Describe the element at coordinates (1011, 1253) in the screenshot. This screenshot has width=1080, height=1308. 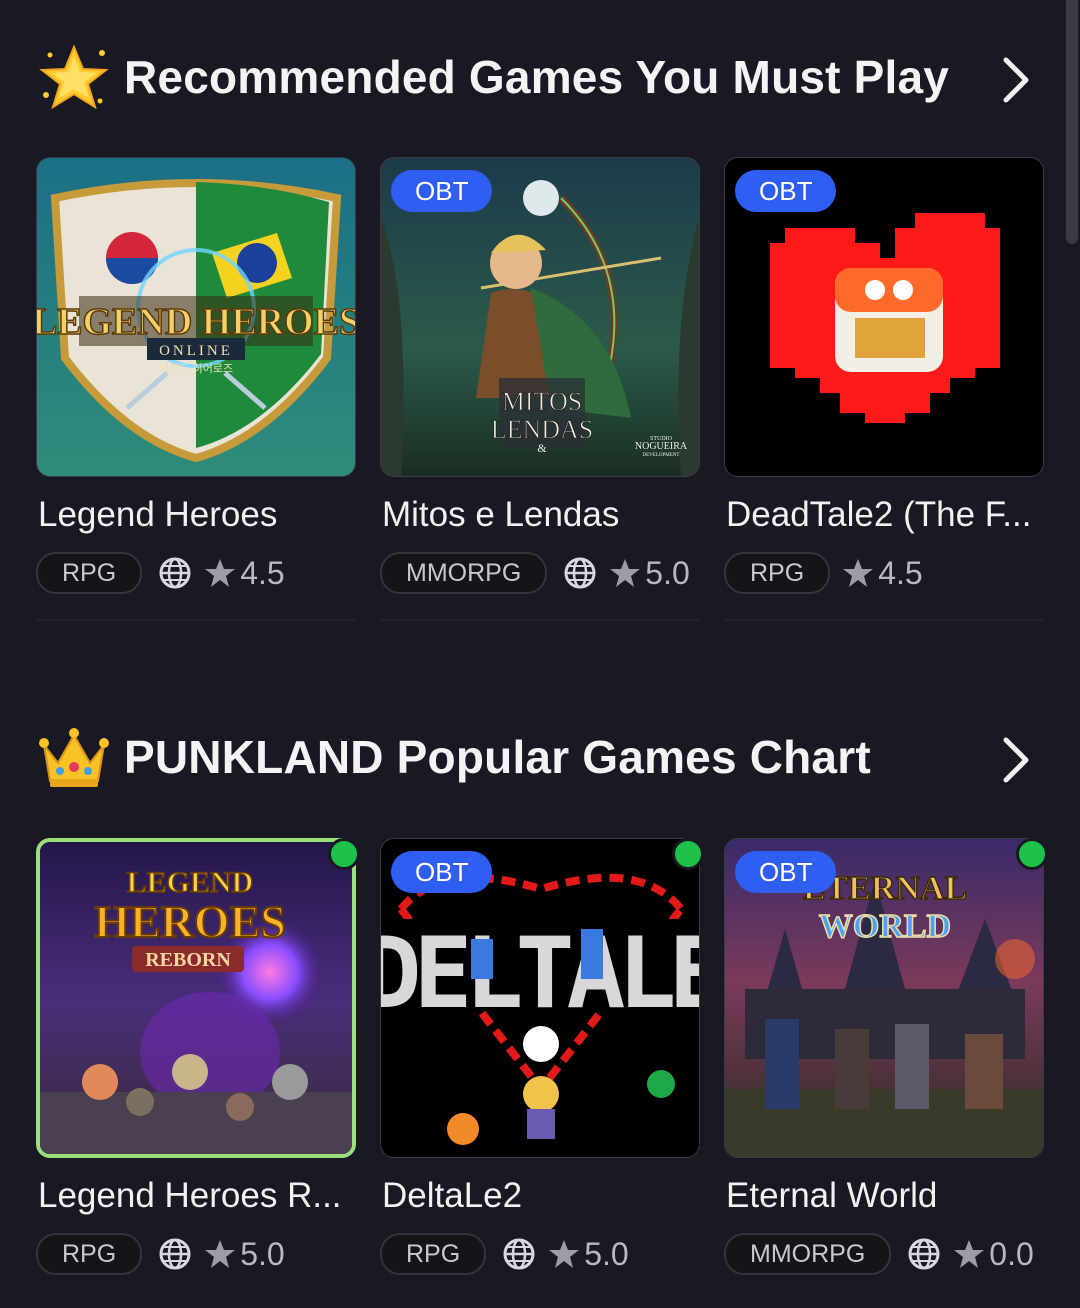
I see `rating-value: 0.0` at that location.